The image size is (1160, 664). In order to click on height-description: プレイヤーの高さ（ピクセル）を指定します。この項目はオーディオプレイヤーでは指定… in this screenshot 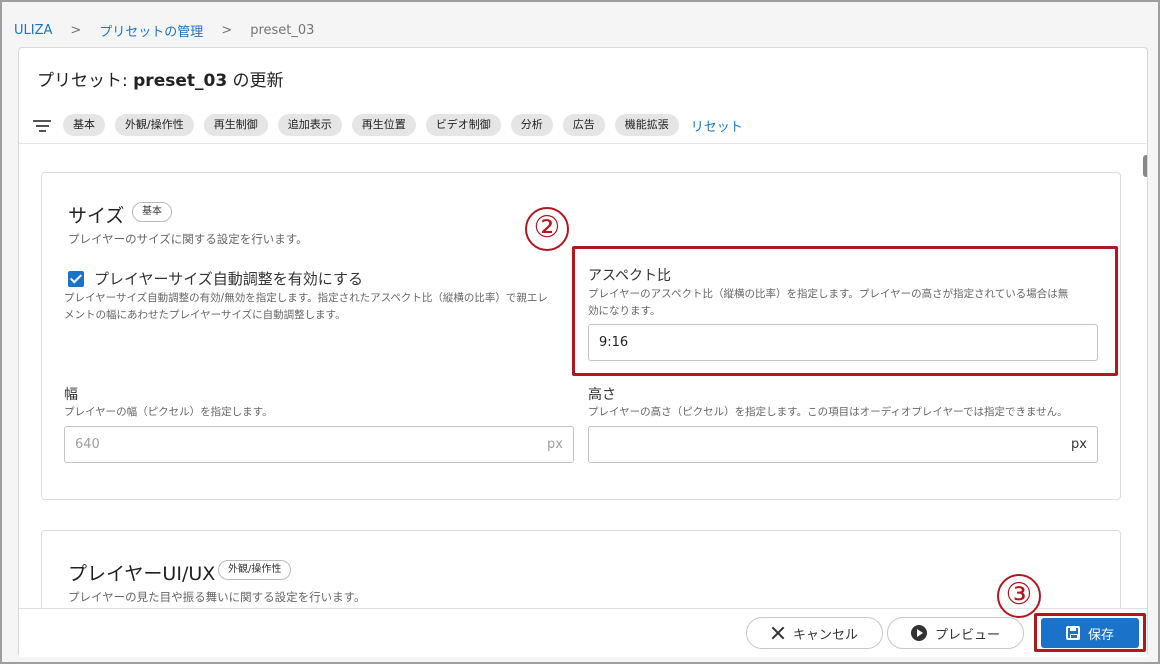, I will do `click(828, 412)`.